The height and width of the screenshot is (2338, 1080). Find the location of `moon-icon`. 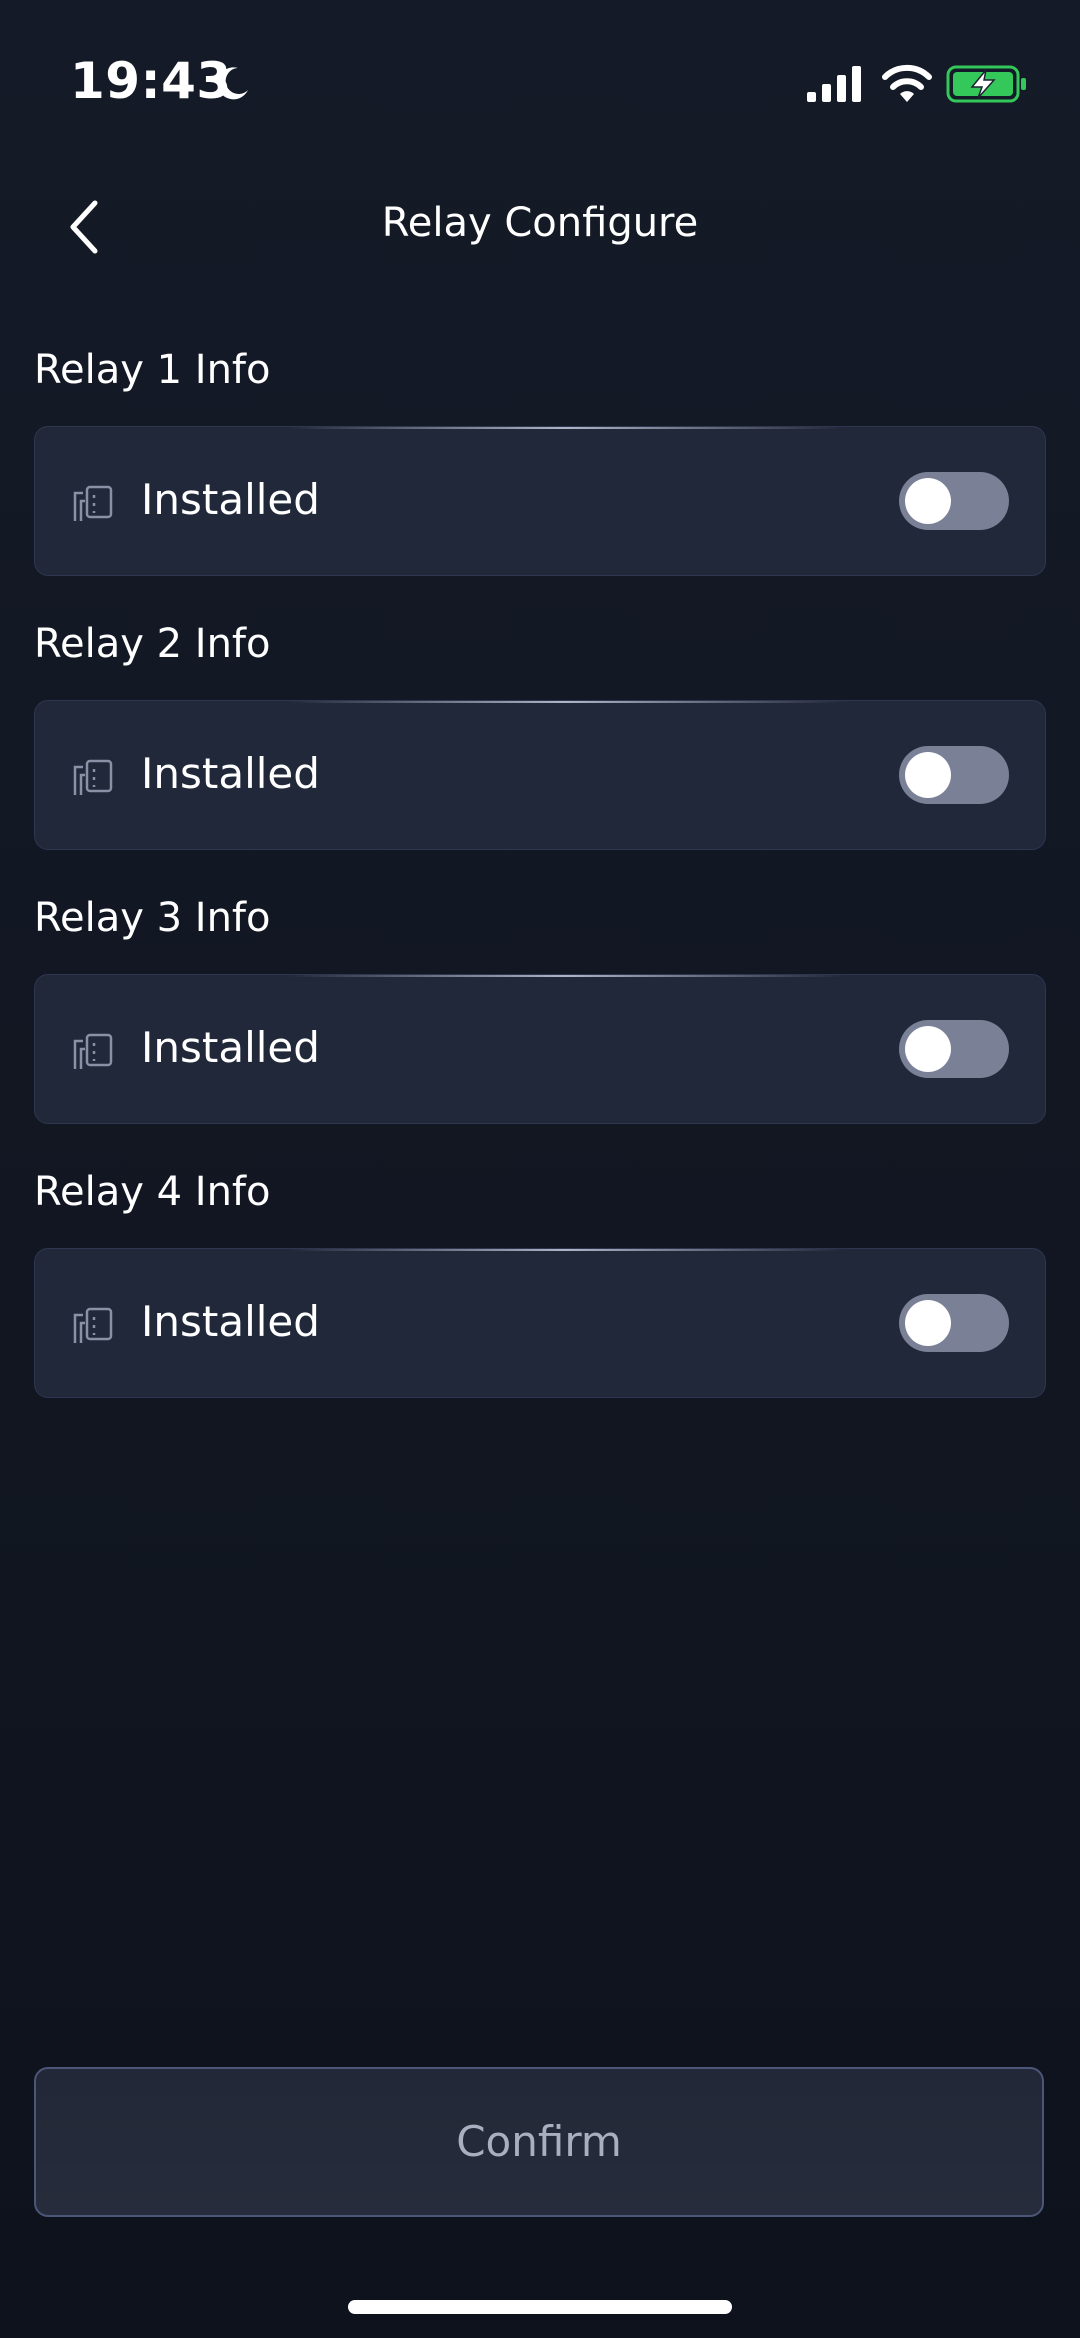

moon-icon is located at coordinates (232, 83).